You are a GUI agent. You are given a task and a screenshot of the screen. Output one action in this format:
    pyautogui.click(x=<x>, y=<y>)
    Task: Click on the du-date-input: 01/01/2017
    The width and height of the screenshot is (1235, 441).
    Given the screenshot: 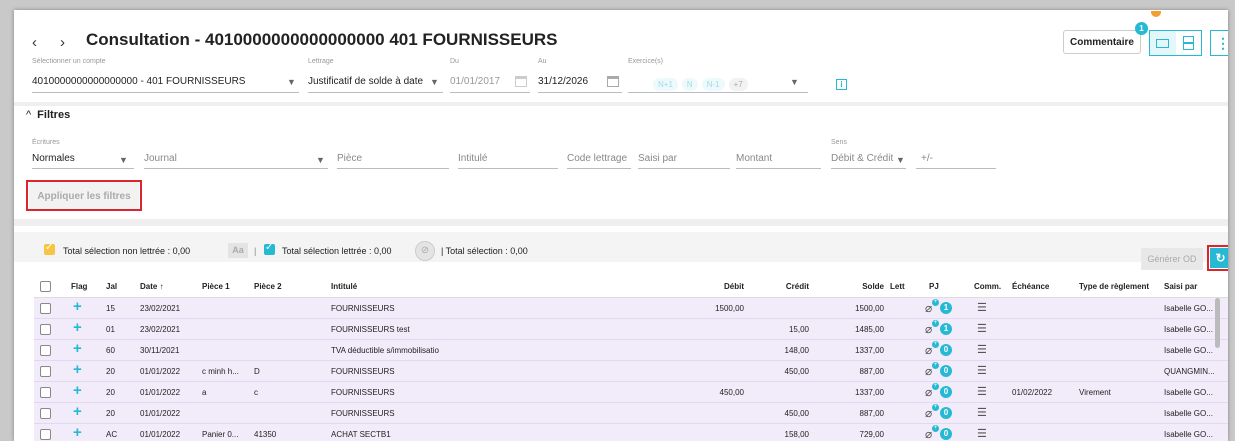 What is the action you would take?
    pyautogui.click(x=475, y=81)
    